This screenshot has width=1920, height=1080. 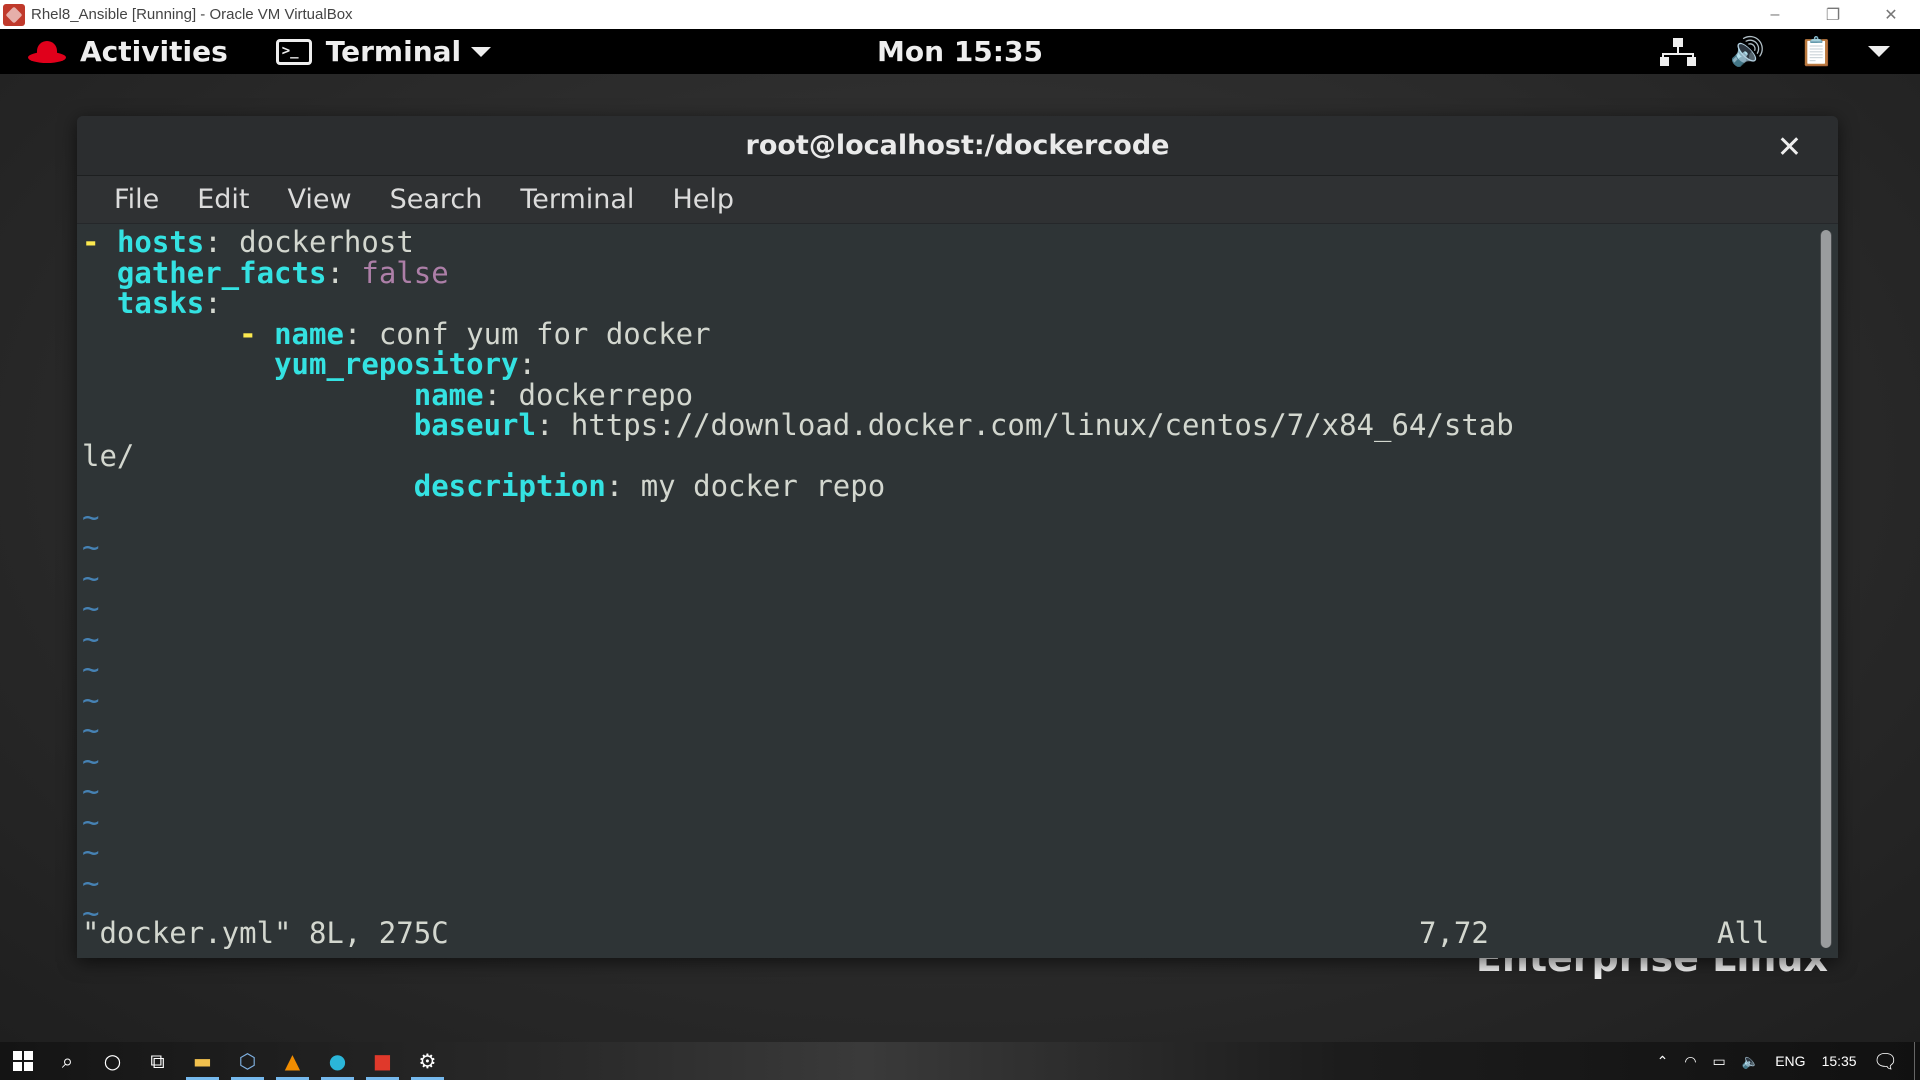 What do you see at coordinates (14, 14) in the screenshot?
I see `virtualbox-icon` at bounding box center [14, 14].